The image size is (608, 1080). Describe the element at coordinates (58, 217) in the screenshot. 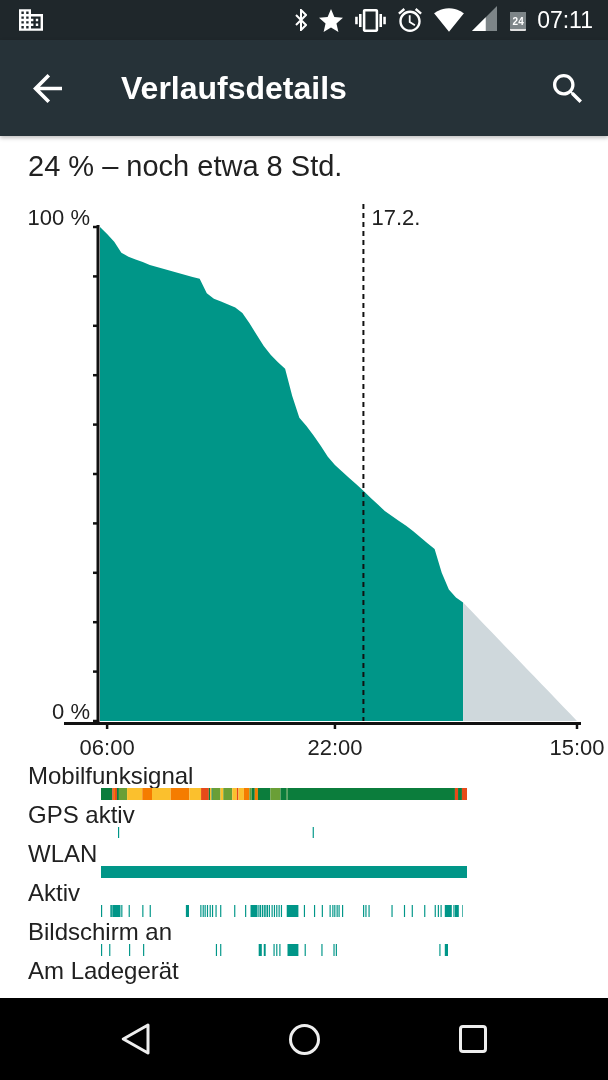

I see `axis-label: 100 %` at that location.